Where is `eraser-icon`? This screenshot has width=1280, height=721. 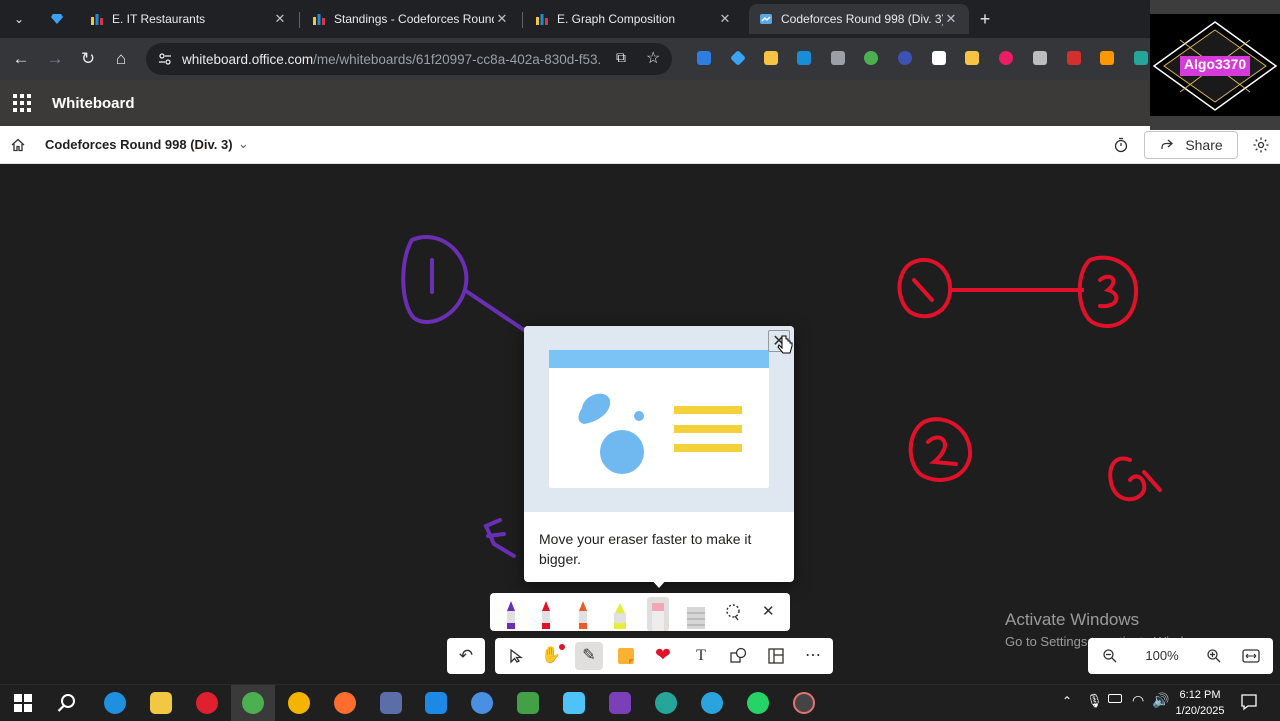
eraser-icon is located at coordinates (658, 614).